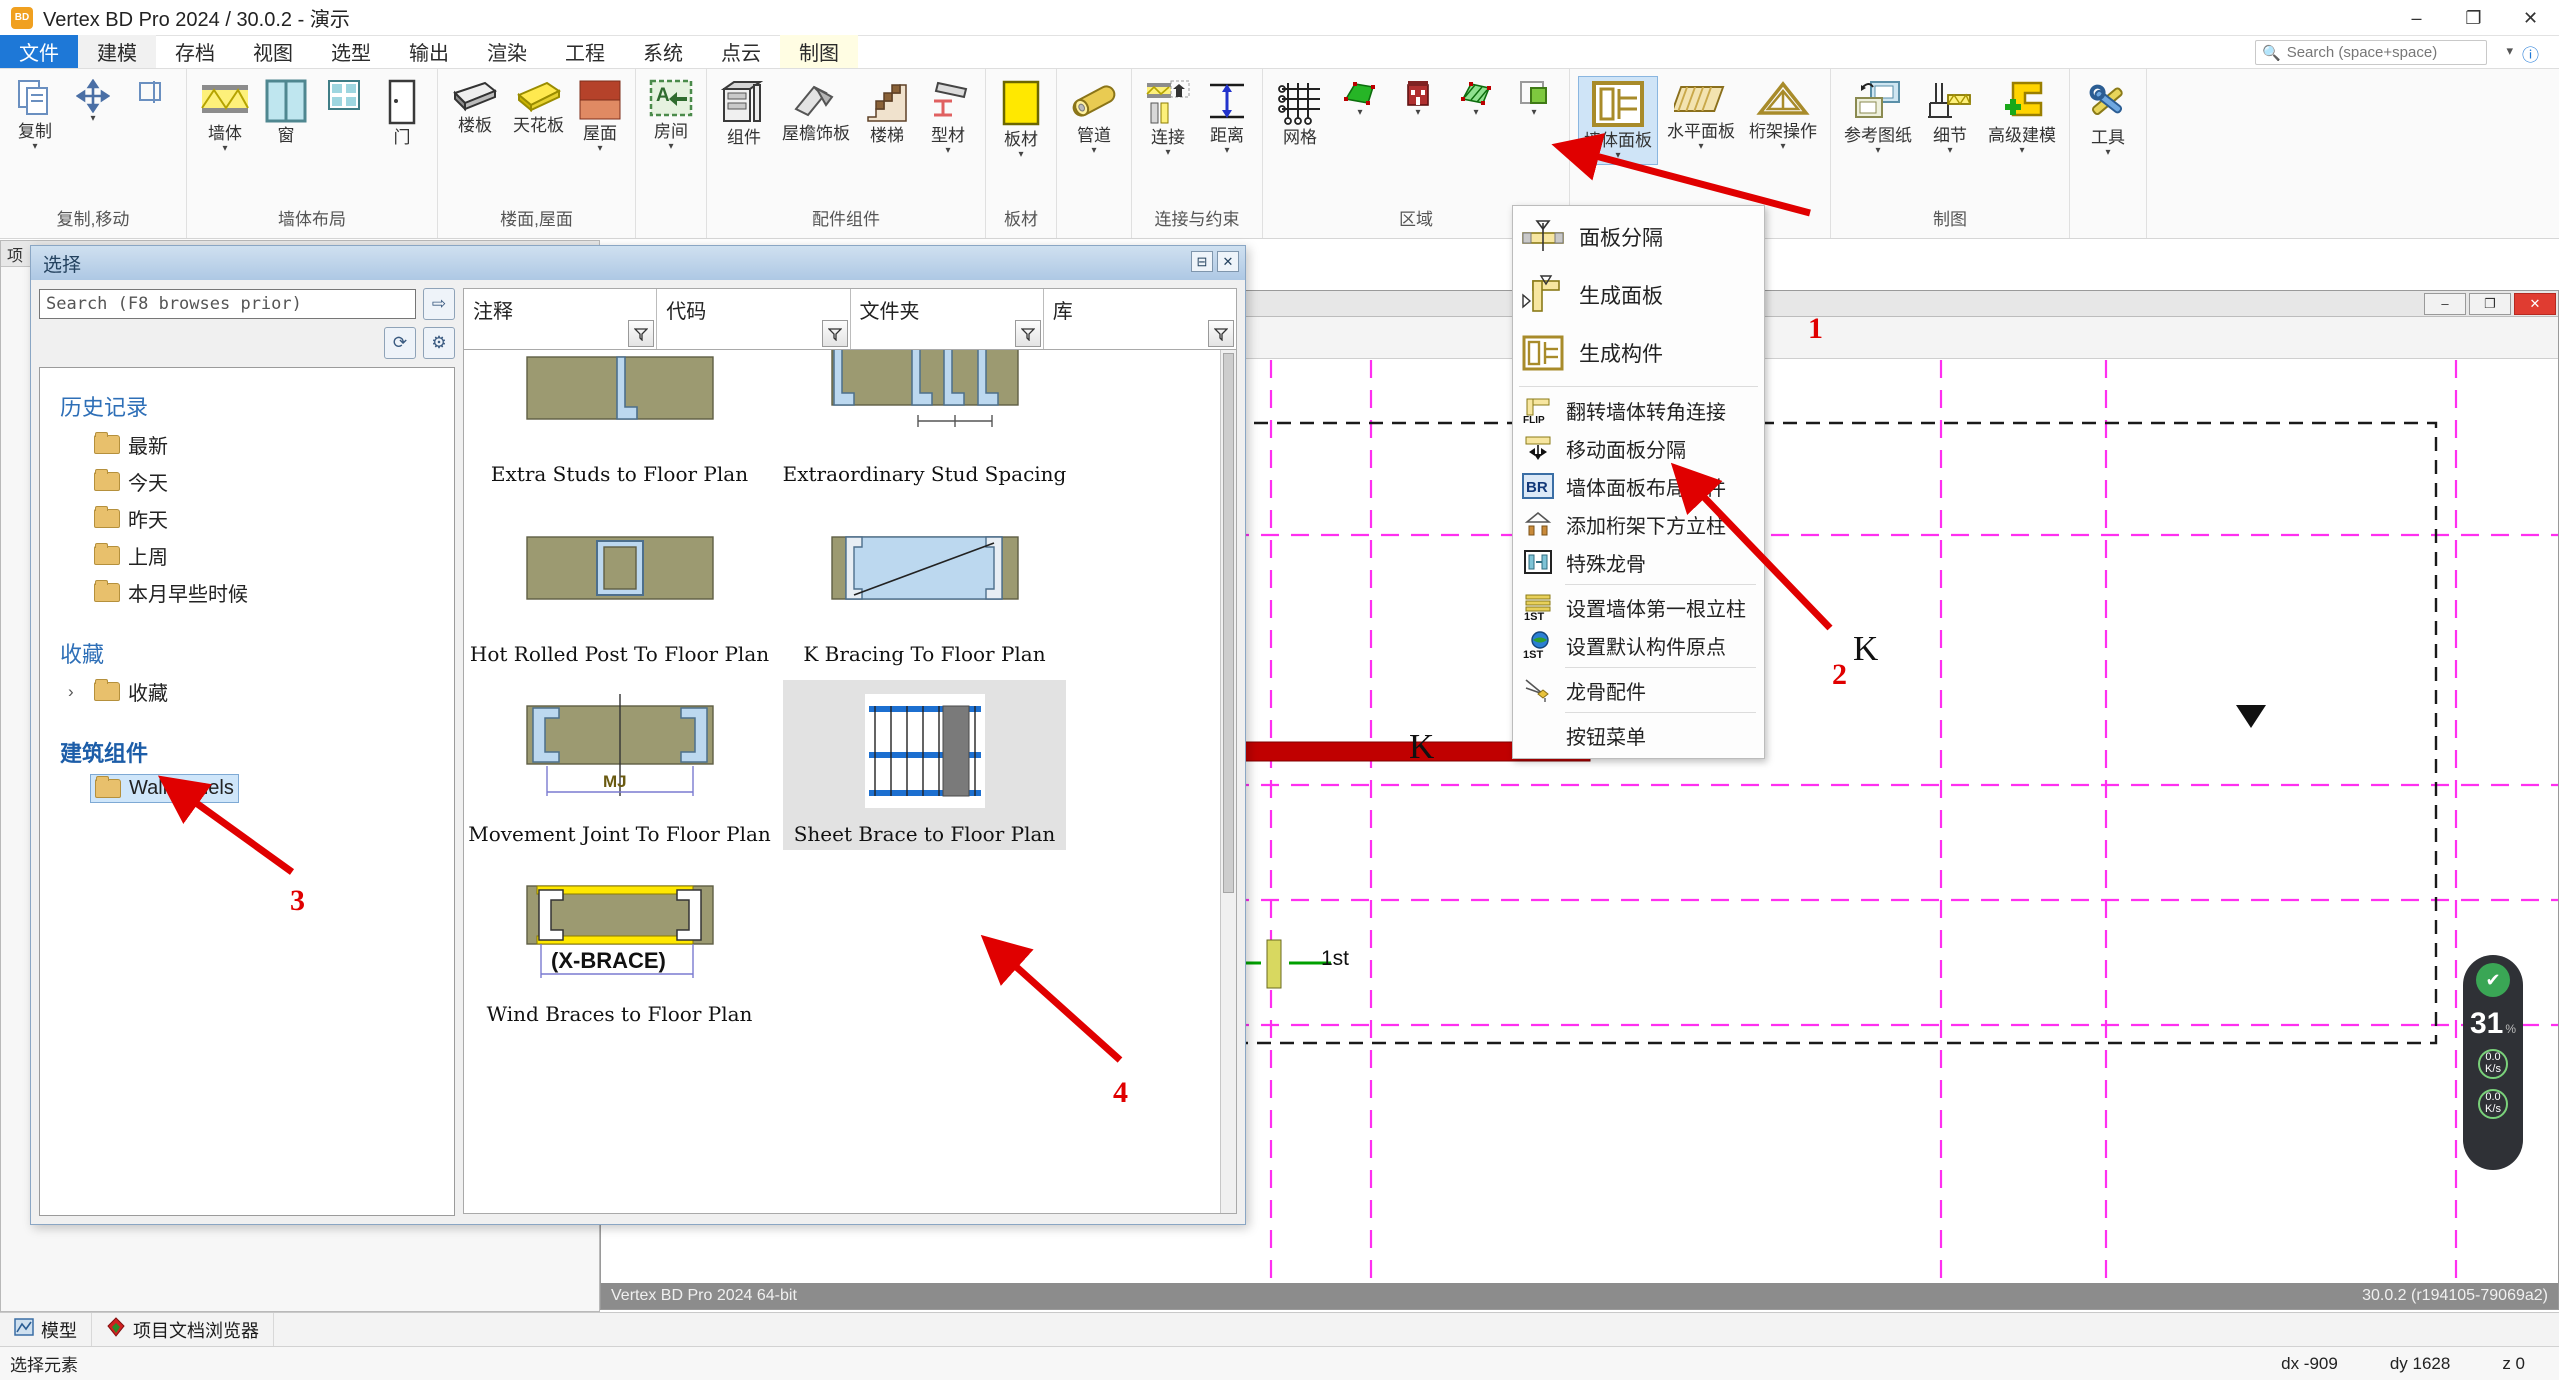 This screenshot has width=2559, height=1380. I want to click on annotation-number-3: 3, so click(297, 900).